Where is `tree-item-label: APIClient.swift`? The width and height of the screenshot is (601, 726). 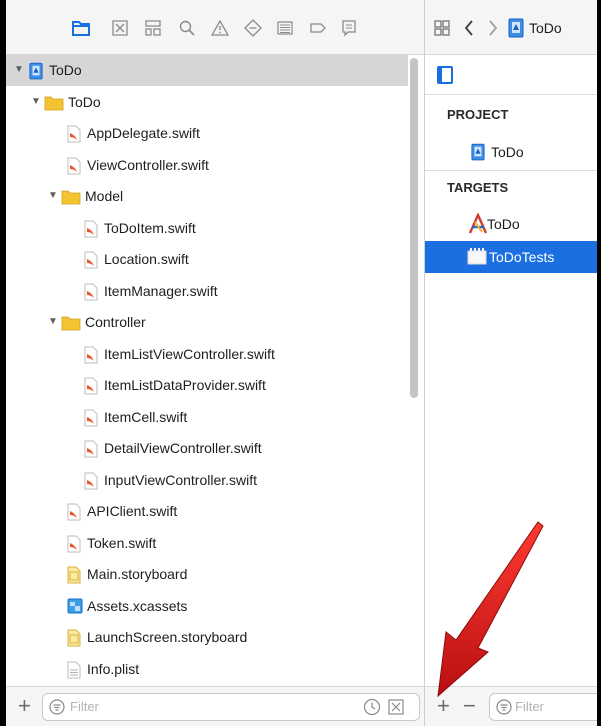 tree-item-label: APIClient.swift is located at coordinates (132, 511).